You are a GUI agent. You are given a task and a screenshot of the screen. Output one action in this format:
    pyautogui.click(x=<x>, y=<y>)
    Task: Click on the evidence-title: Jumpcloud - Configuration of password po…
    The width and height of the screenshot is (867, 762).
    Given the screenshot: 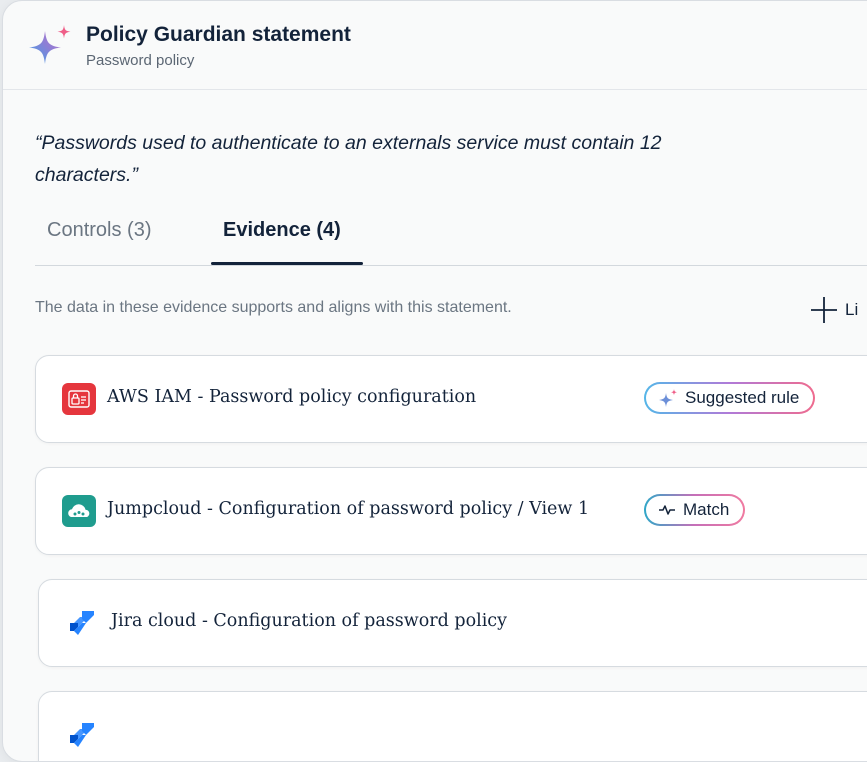 What is the action you would take?
    pyautogui.click(x=348, y=509)
    